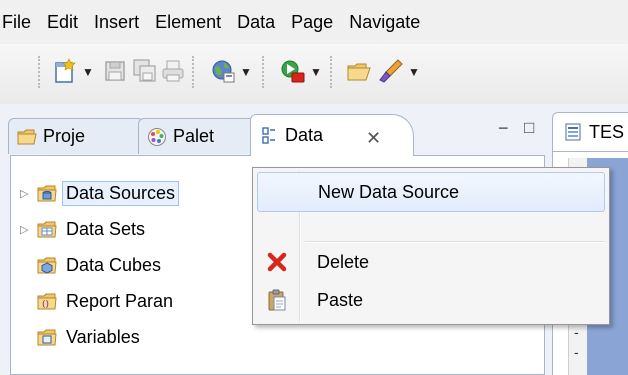 The image size is (628, 375). What do you see at coordinates (277, 262) in the screenshot?
I see `delete-icon` at bounding box center [277, 262].